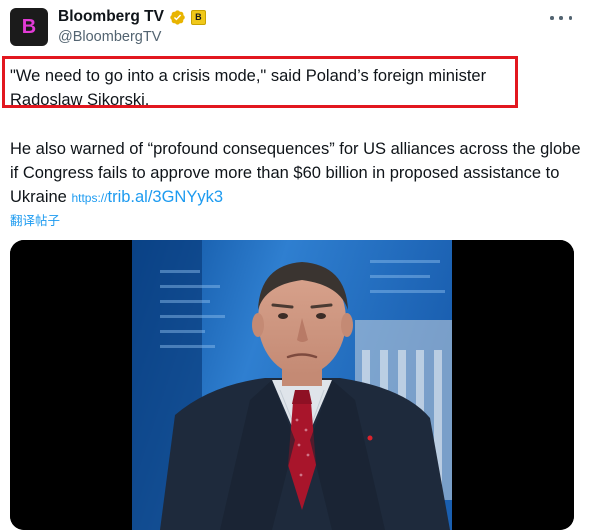  I want to click on avatar: B, so click(29, 27).